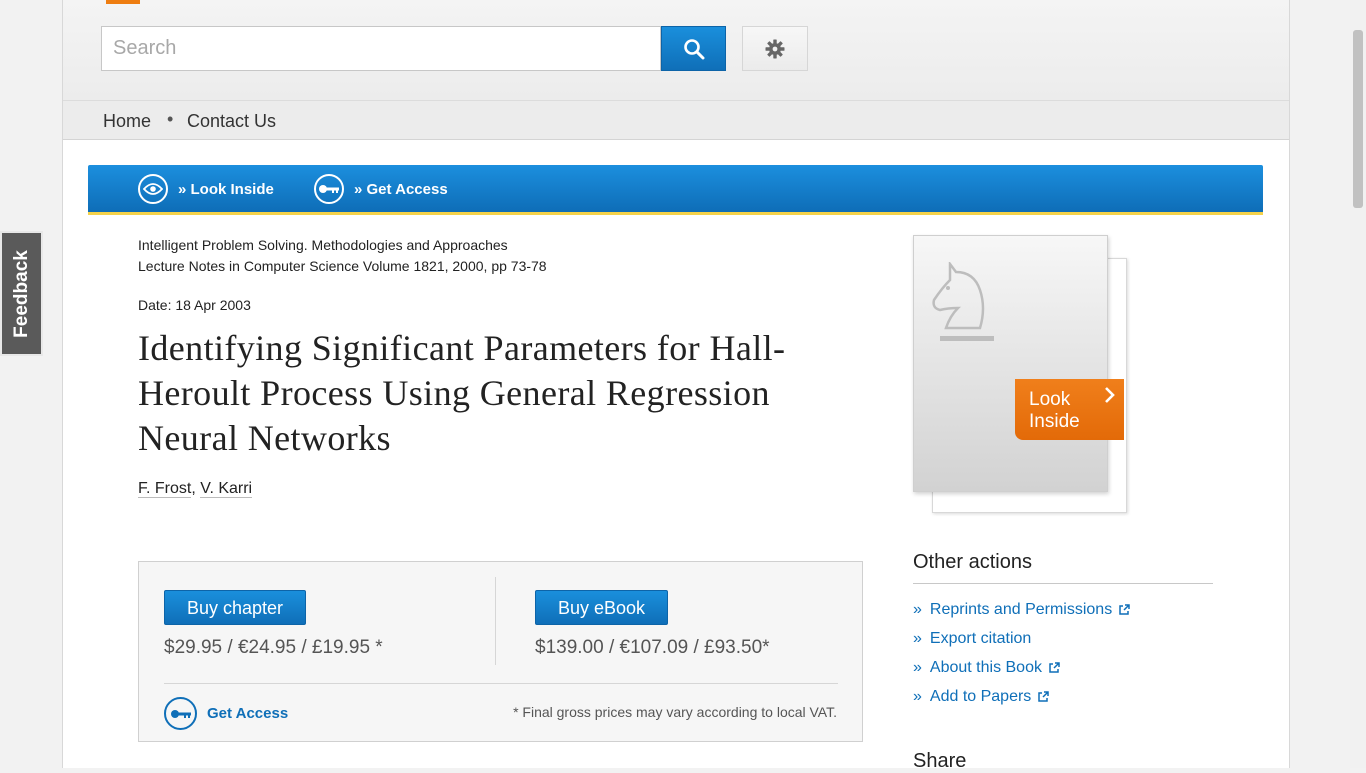 The width and height of the screenshot is (1366, 773). I want to click on search-button, so click(693, 48).